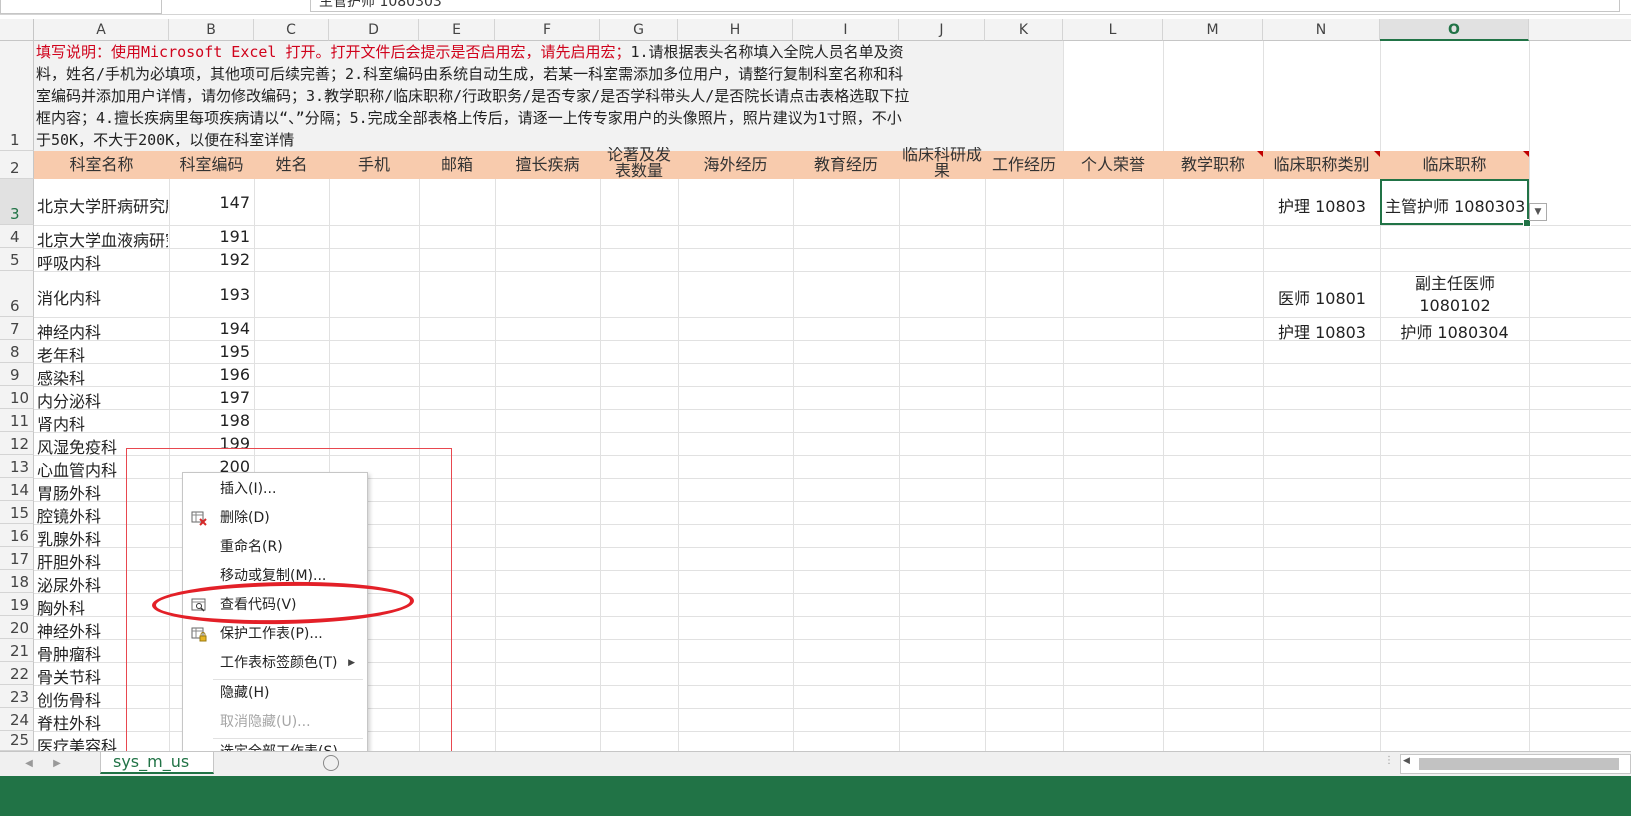  I want to click on row-header-4: 4, so click(17, 236).